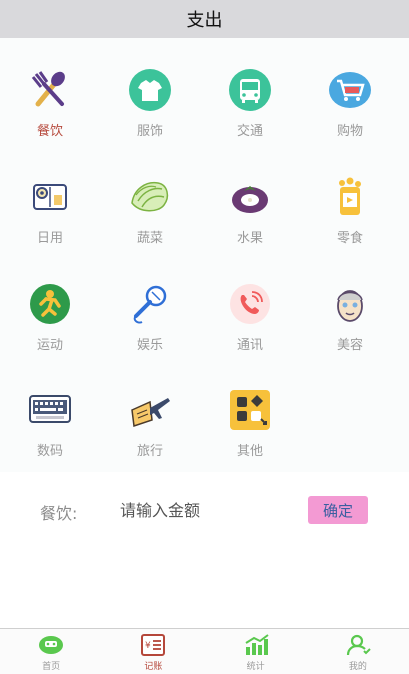  I want to click on category-label: 交通, so click(249, 131).